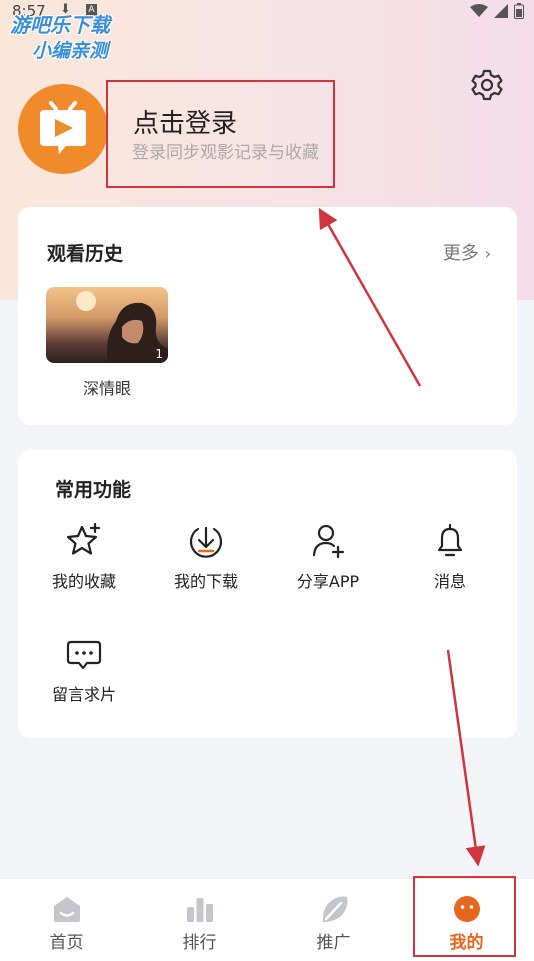  What do you see at coordinates (501, 11) in the screenshot?
I see `signal-icon` at bounding box center [501, 11].